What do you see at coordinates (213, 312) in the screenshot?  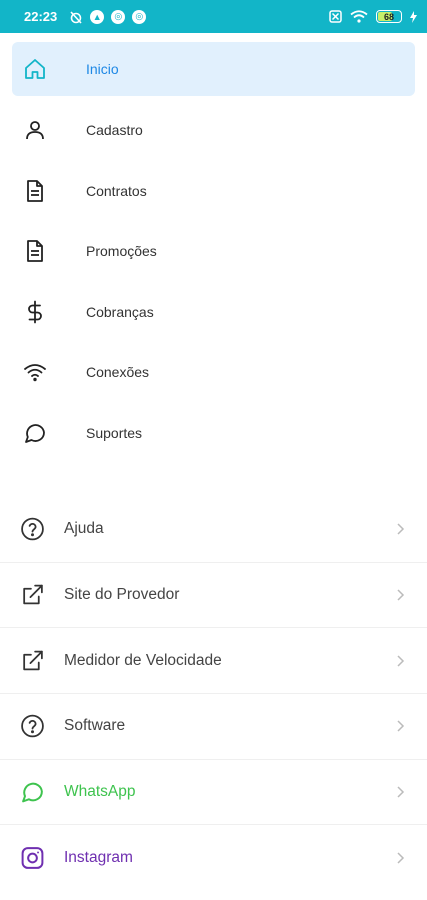 I see `menu-item-cobrancas: Cobranças` at bounding box center [213, 312].